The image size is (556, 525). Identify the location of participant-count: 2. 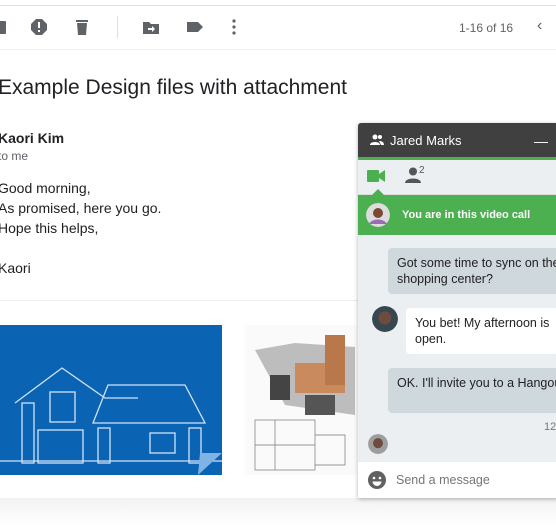
(422, 170).